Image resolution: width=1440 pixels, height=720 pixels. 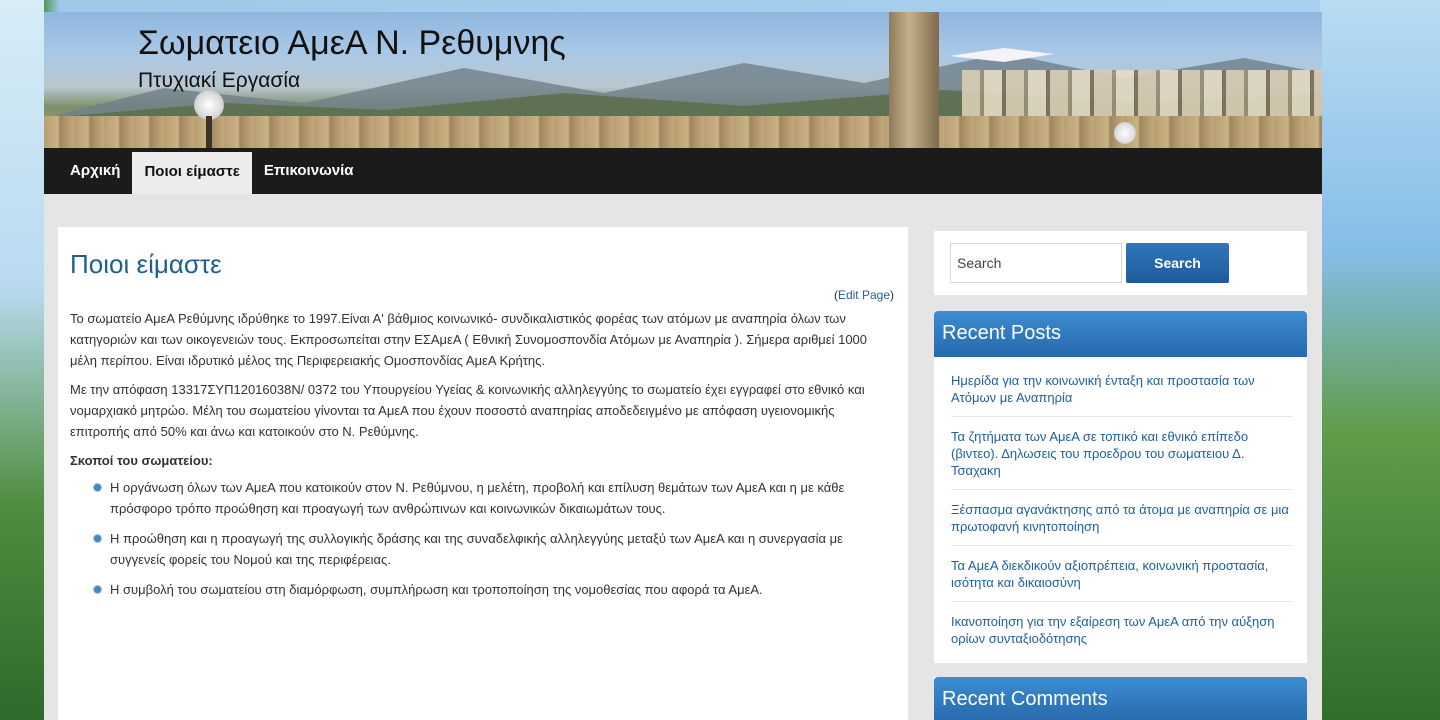 I want to click on lamp-pole-illustration, so click(x=209, y=132).